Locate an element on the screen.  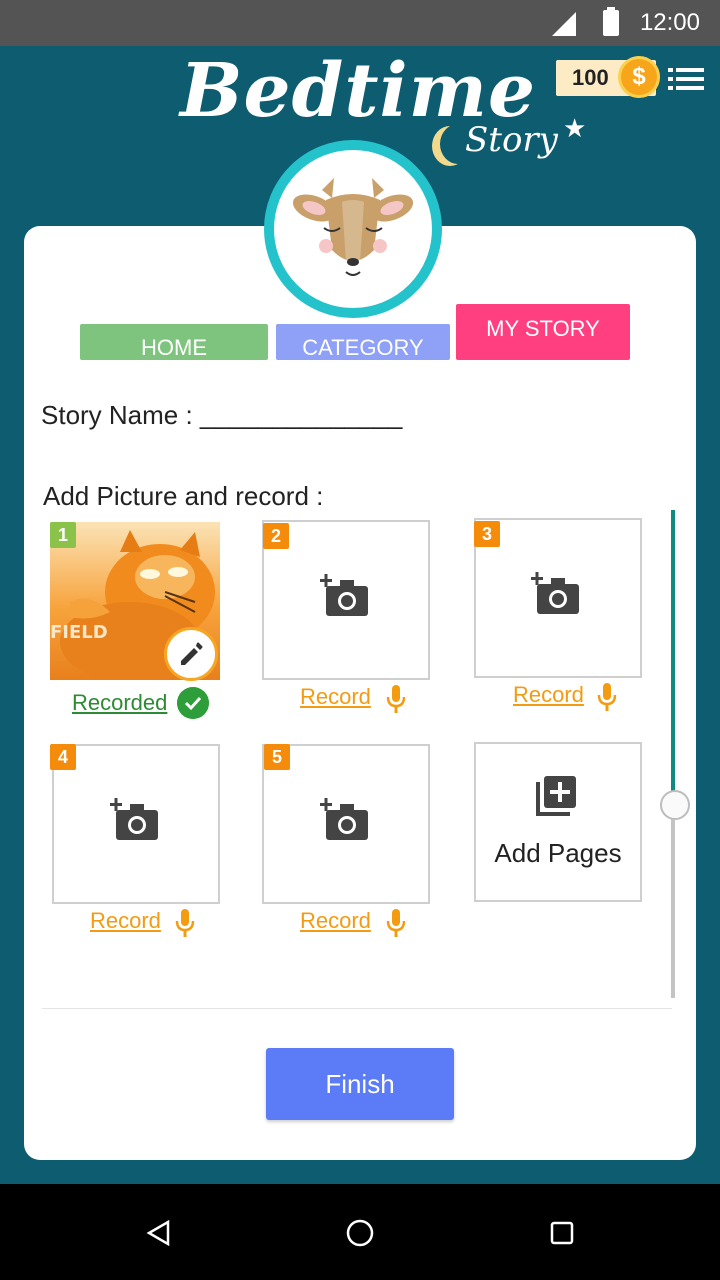
page-badge: 2 is located at coordinates (276, 536).